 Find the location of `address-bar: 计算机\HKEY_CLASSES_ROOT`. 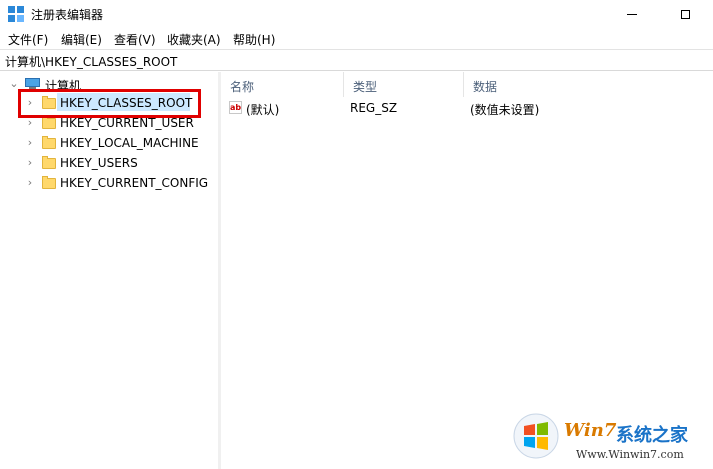

address-bar: 计算机\HKEY_CLASSES_ROOT is located at coordinates (356, 60).